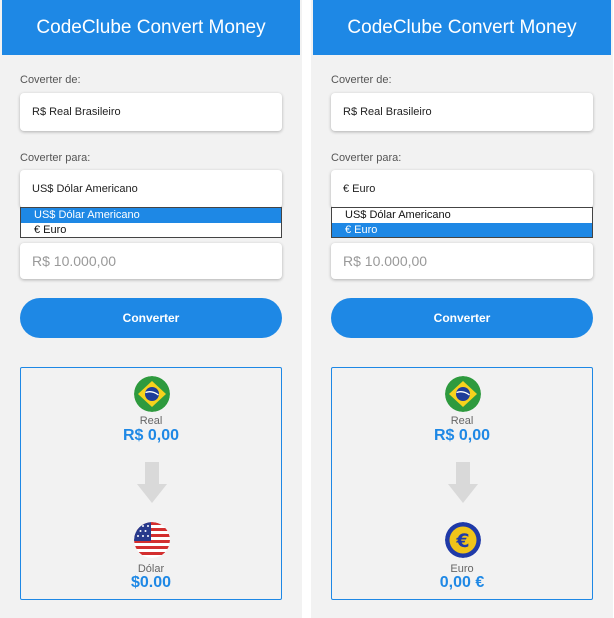  What do you see at coordinates (85, 189) in the screenshot?
I see `to-currency-value: US$ Dólar Americano` at bounding box center [85, 189].